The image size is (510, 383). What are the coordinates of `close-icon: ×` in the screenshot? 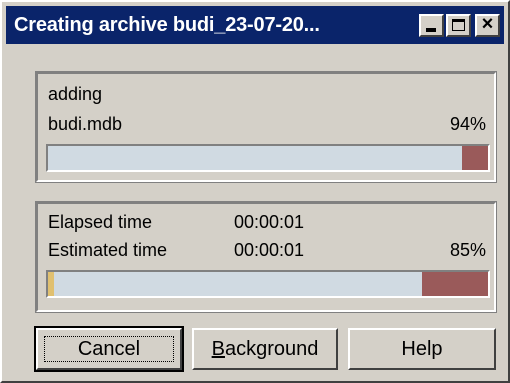 It's located at (487, 23).